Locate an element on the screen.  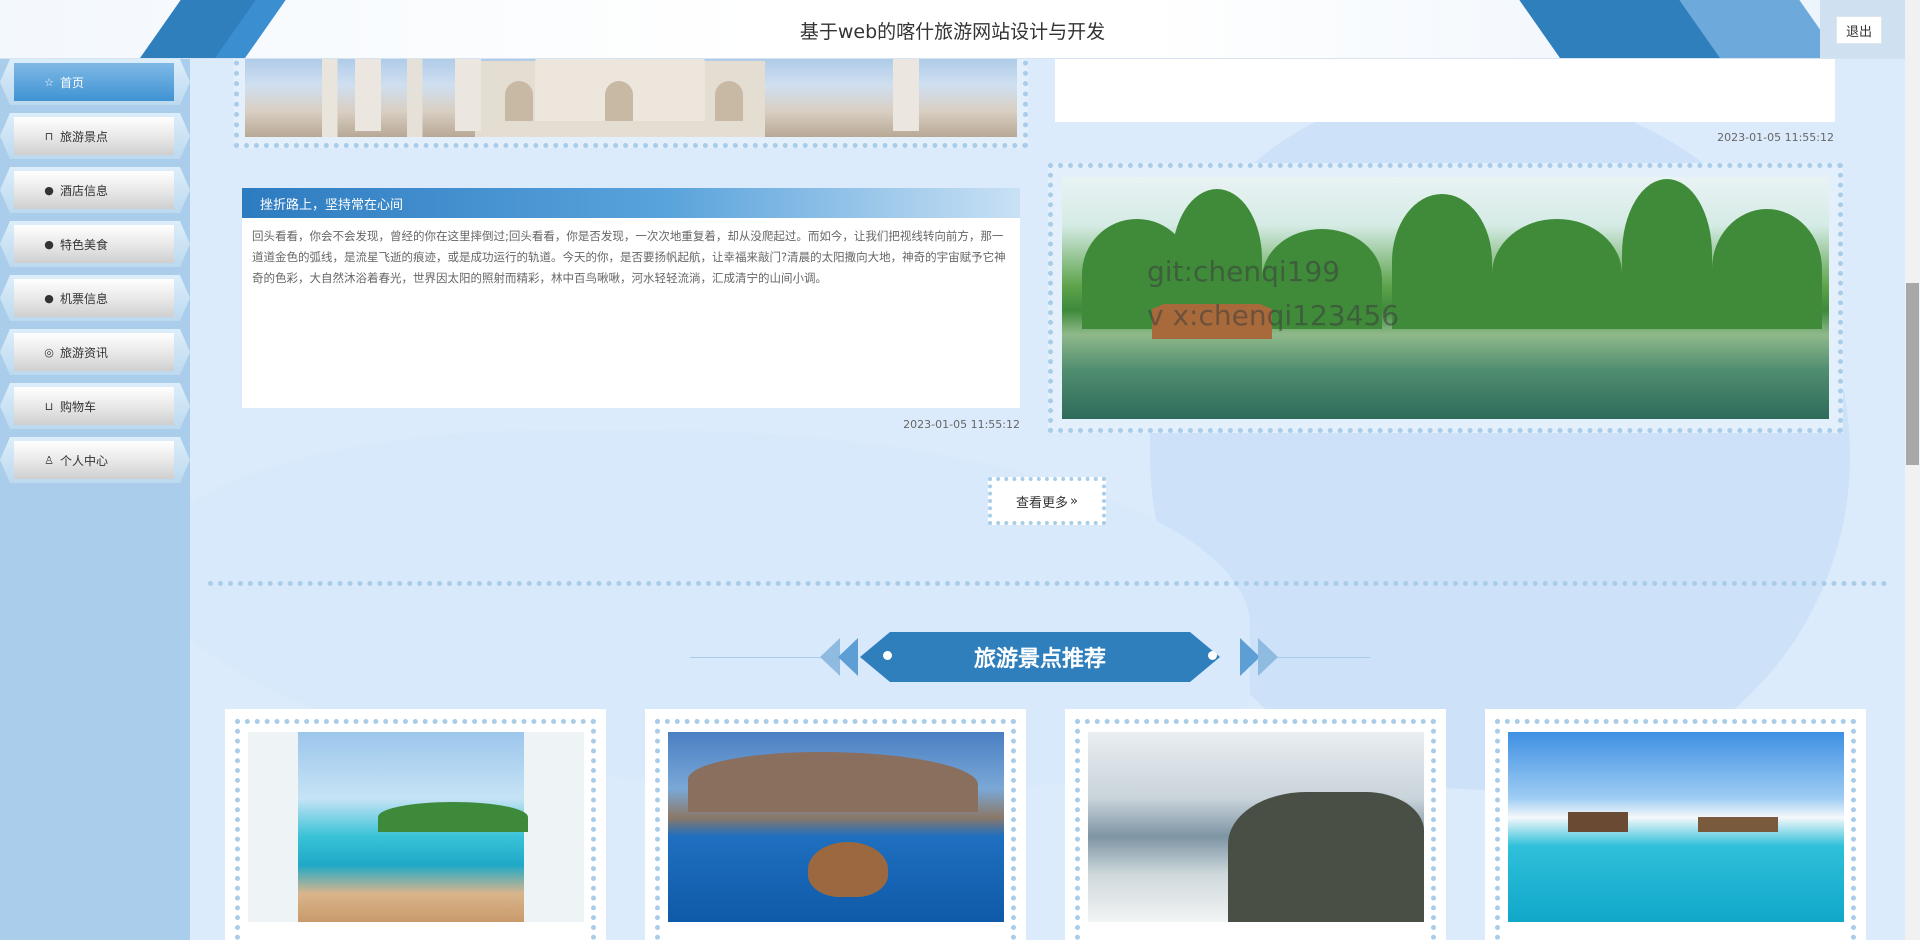
logout-button: 退出 is located at coordinates (1859, 30).